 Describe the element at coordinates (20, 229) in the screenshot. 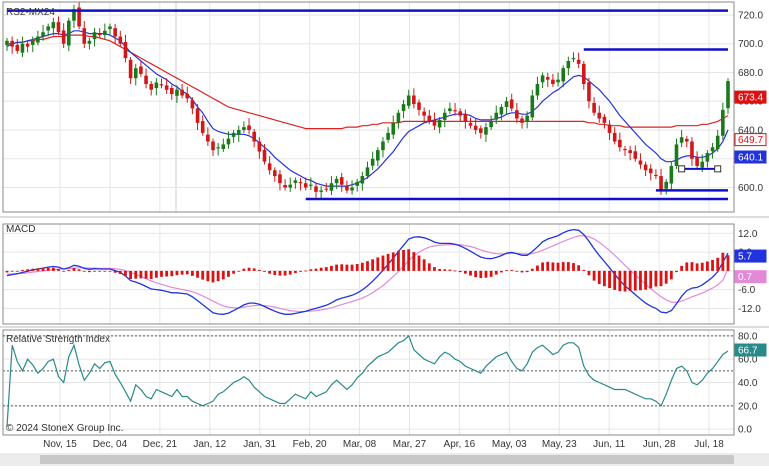

I see `macd-panel-title: MACD` at that location.